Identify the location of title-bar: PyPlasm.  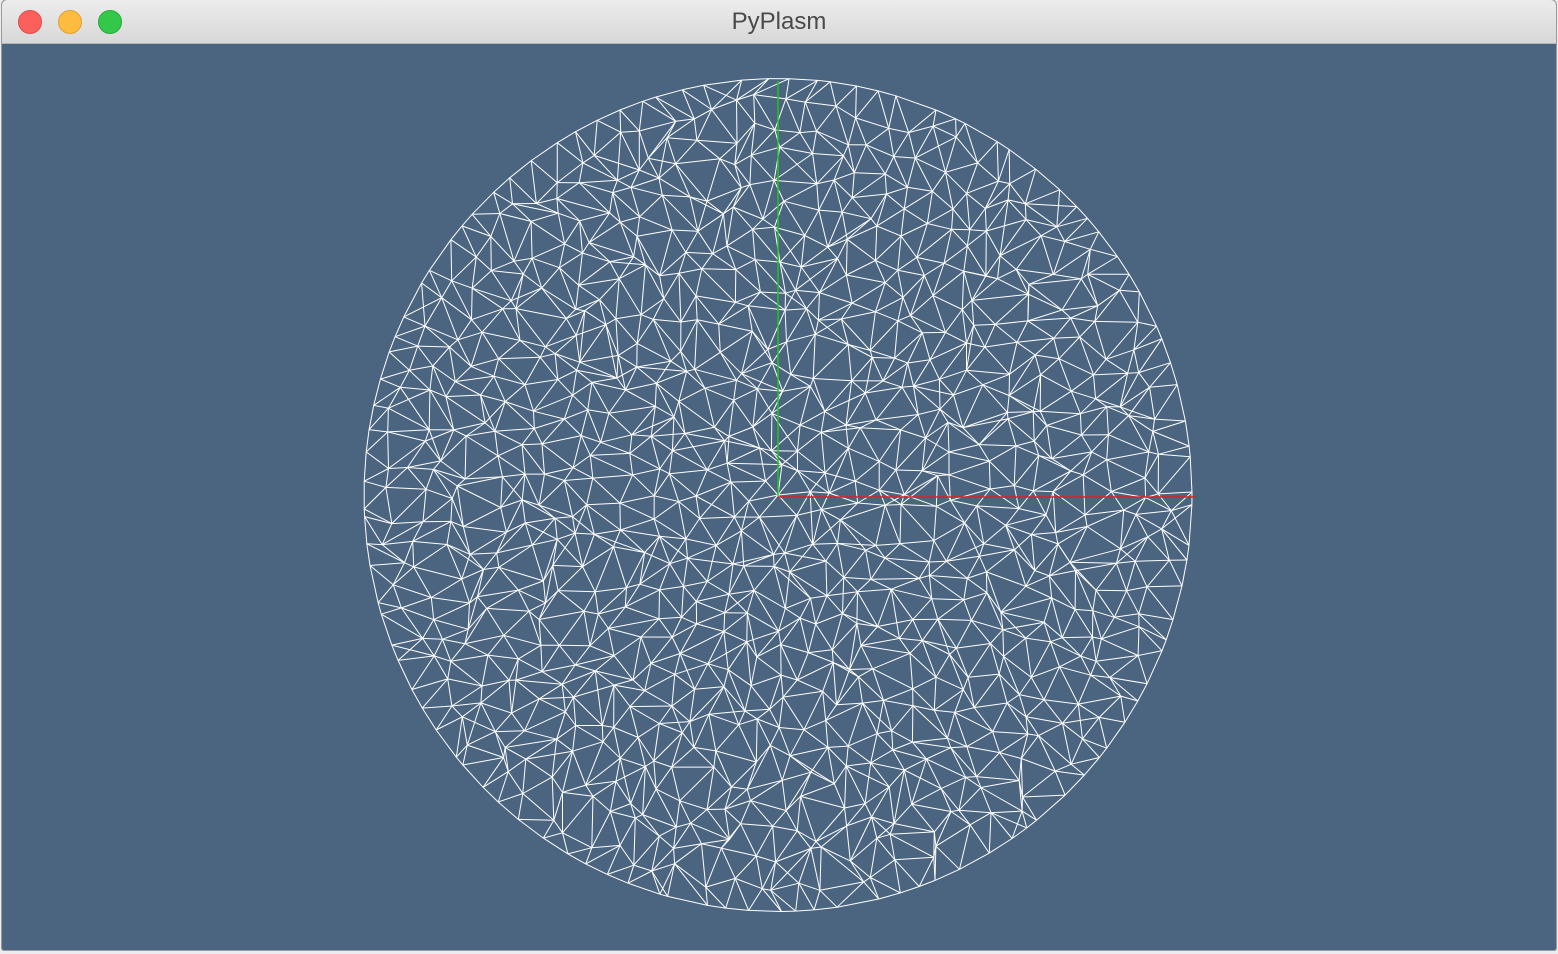
(779, 22).